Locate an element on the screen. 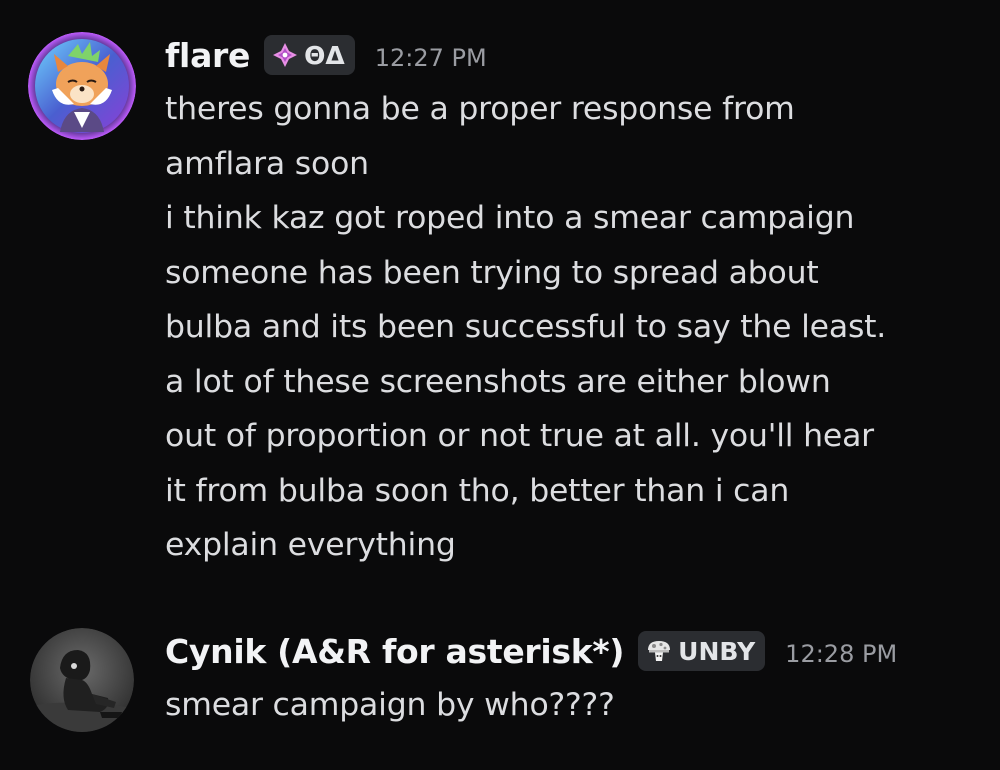  fox-avatar is located at coordinates (82, 86).